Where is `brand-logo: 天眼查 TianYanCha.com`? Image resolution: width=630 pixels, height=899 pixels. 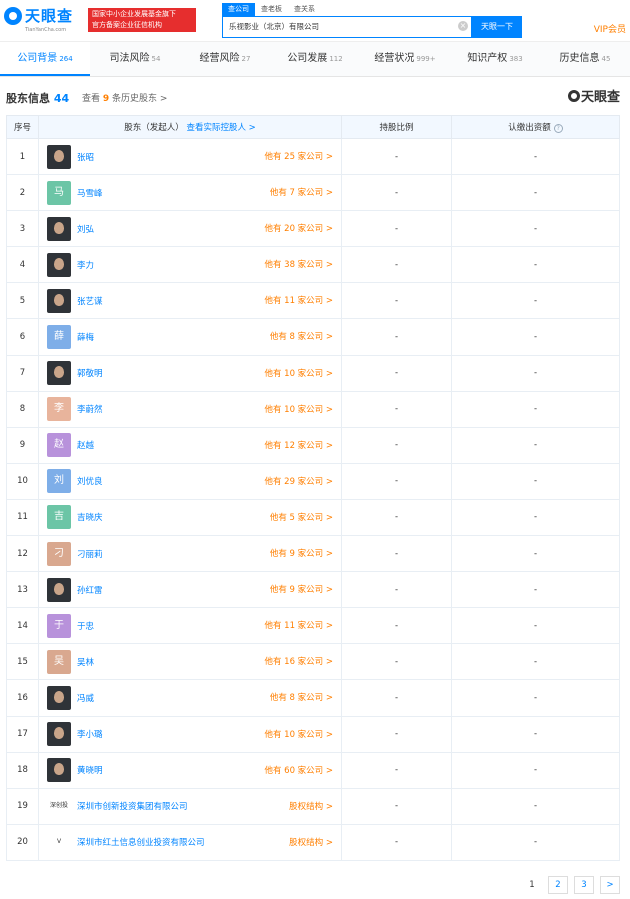
brand-logo: 天眼查 TianYanCha.com is located at coordinates (44, 20).